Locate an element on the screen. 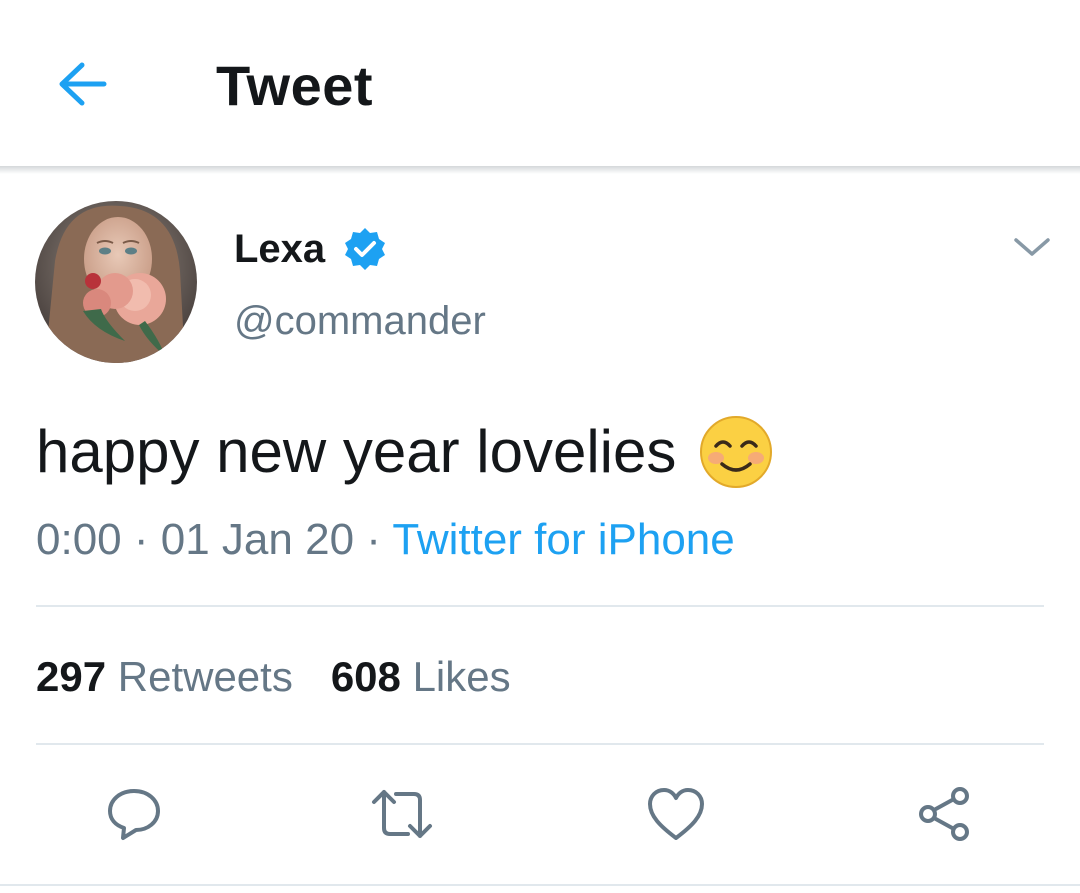  like-button is located at coordinates (676, 814).